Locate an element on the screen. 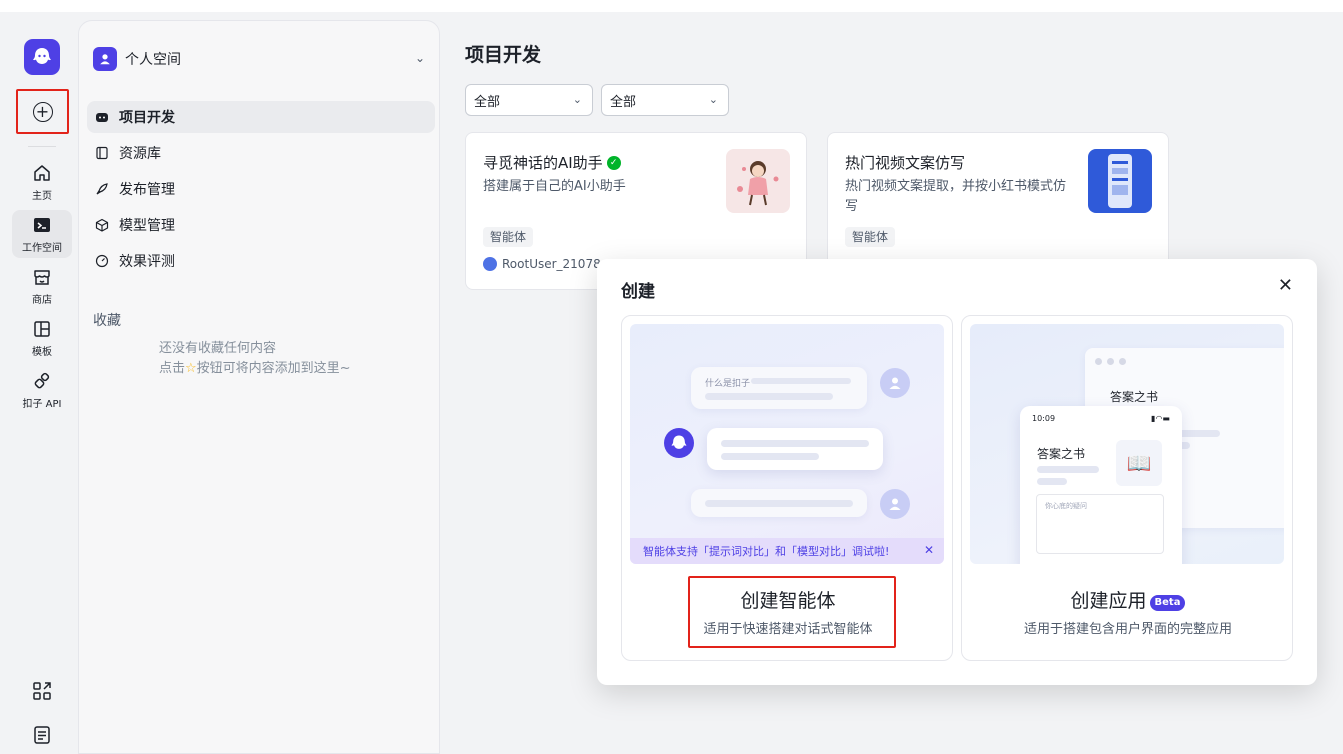  phone-preview: 10:09 ▮◠▬ 答案之书 📖 你心底的疑问 is located at coordinates (1101, 485).